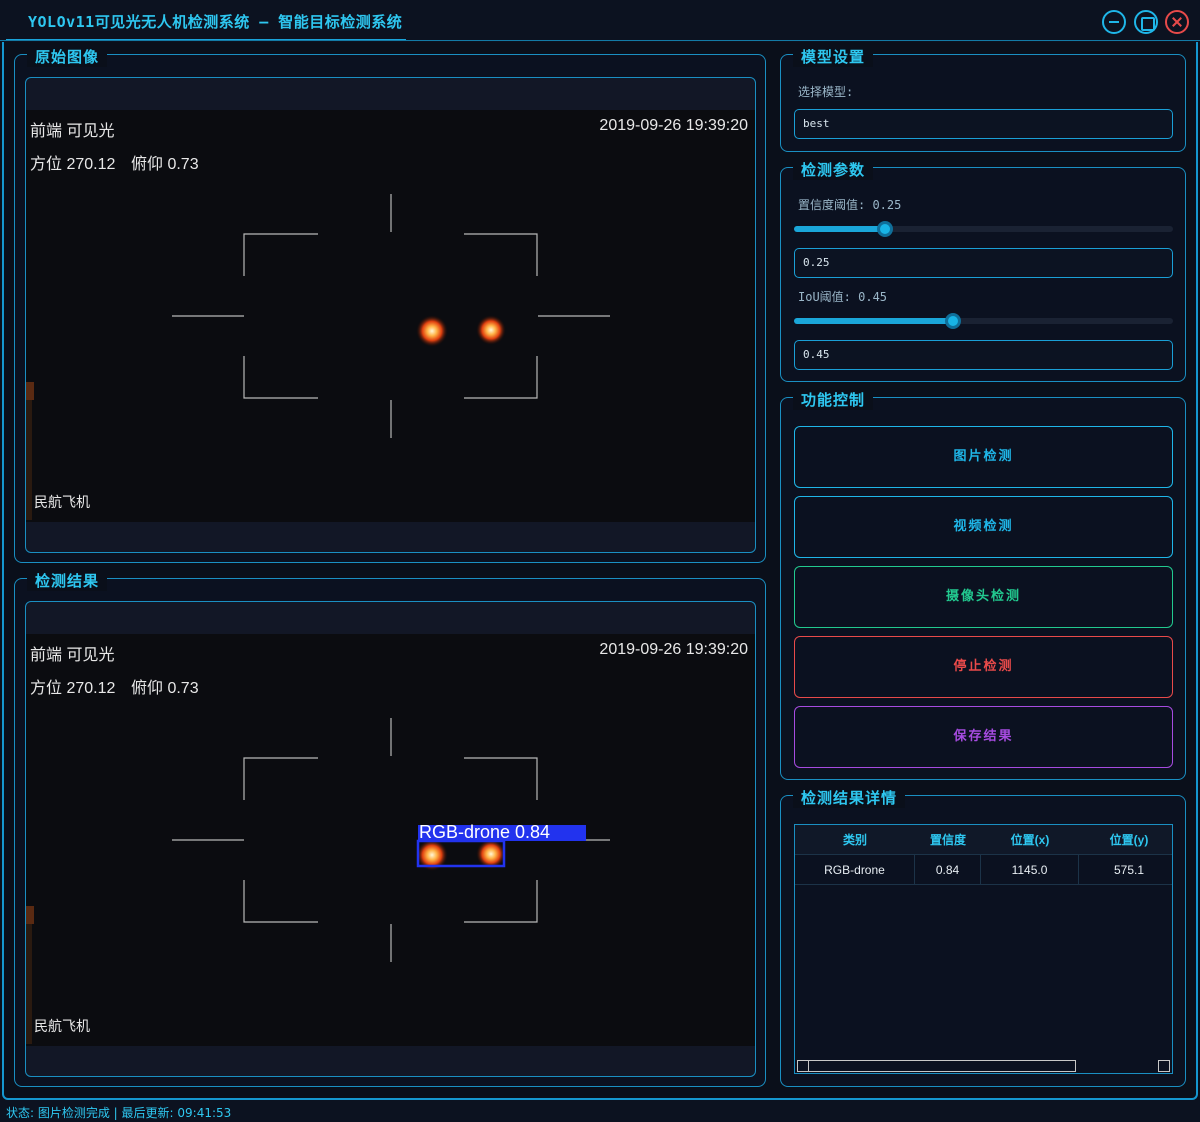 This screenshot has height=1122, width=1200. Describe the element at coordinates (953, 321) in the screenshot. I see `iou-slider-handle` at that location.